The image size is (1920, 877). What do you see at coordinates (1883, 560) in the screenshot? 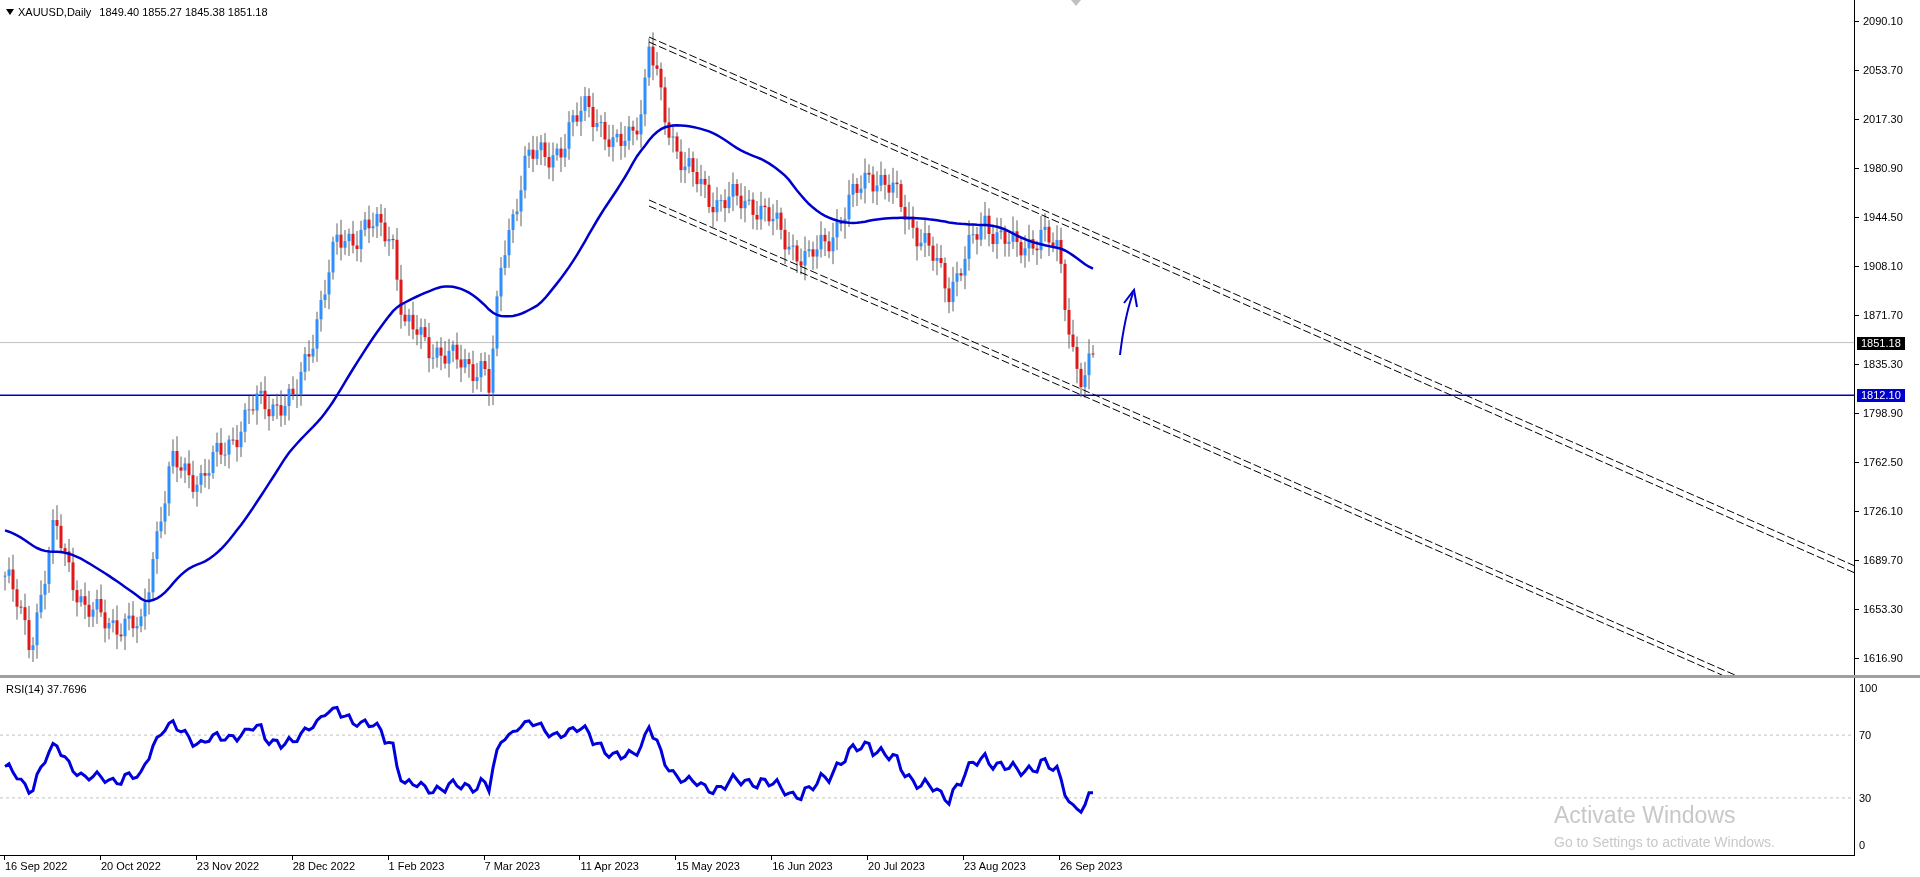
I see `price-tick-label: 1689.70` at bounding box center [1883, 560].